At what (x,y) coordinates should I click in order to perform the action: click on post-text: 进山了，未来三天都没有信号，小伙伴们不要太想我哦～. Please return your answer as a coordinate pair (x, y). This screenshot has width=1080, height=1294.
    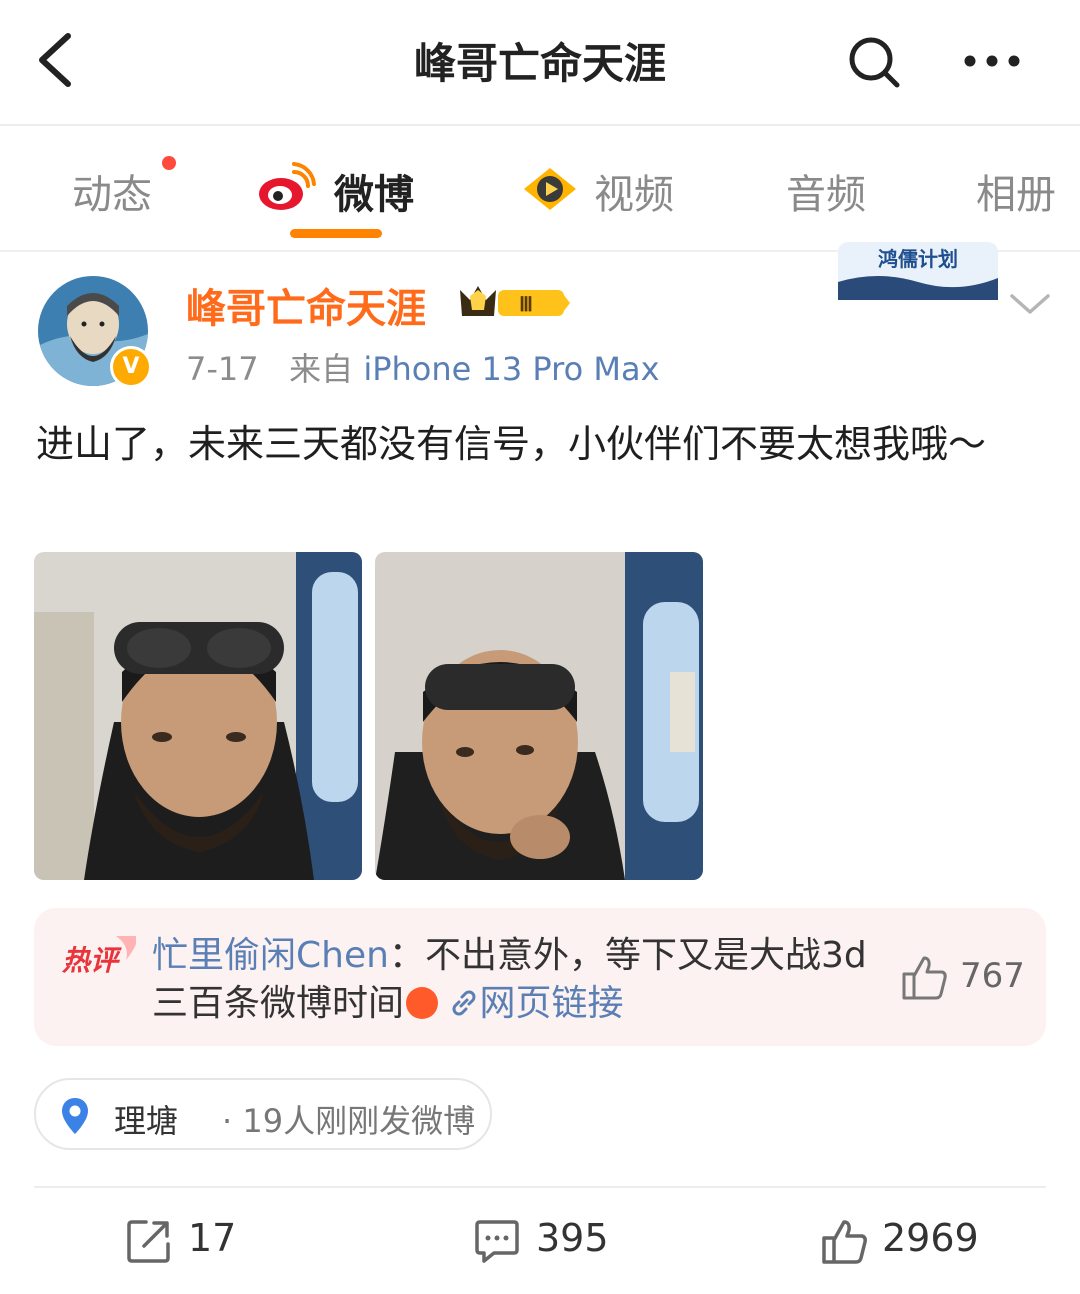
    Looking at the image, I should click on (511, 444).